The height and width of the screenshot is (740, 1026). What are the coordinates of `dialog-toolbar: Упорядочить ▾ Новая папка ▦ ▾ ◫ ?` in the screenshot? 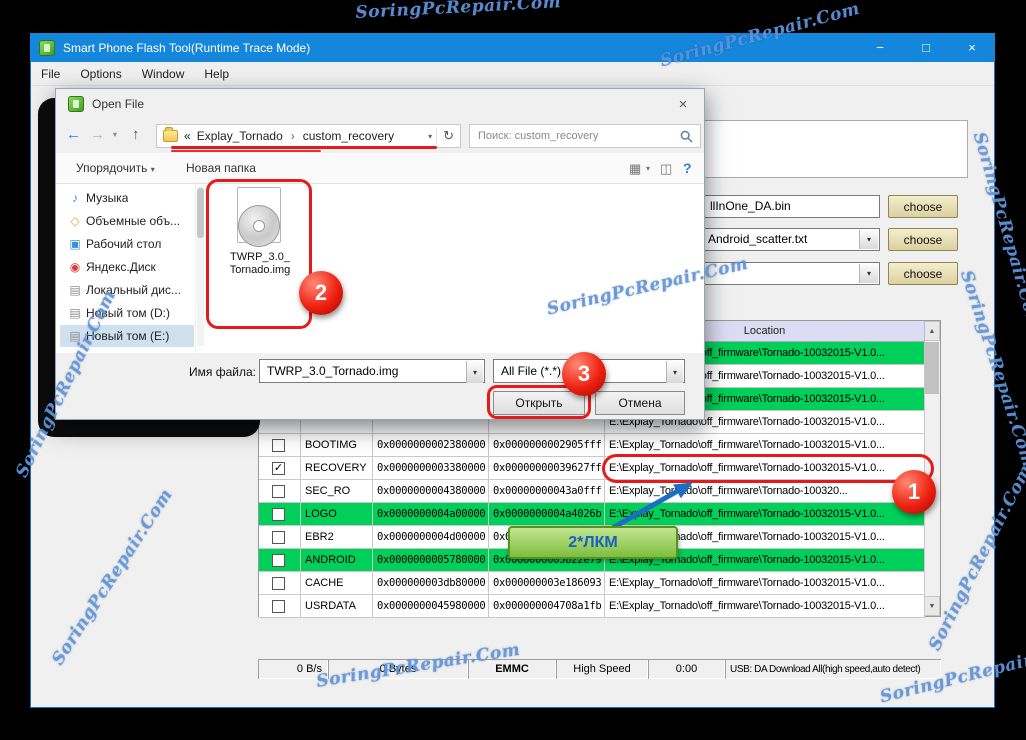 It's located at (380, 168).